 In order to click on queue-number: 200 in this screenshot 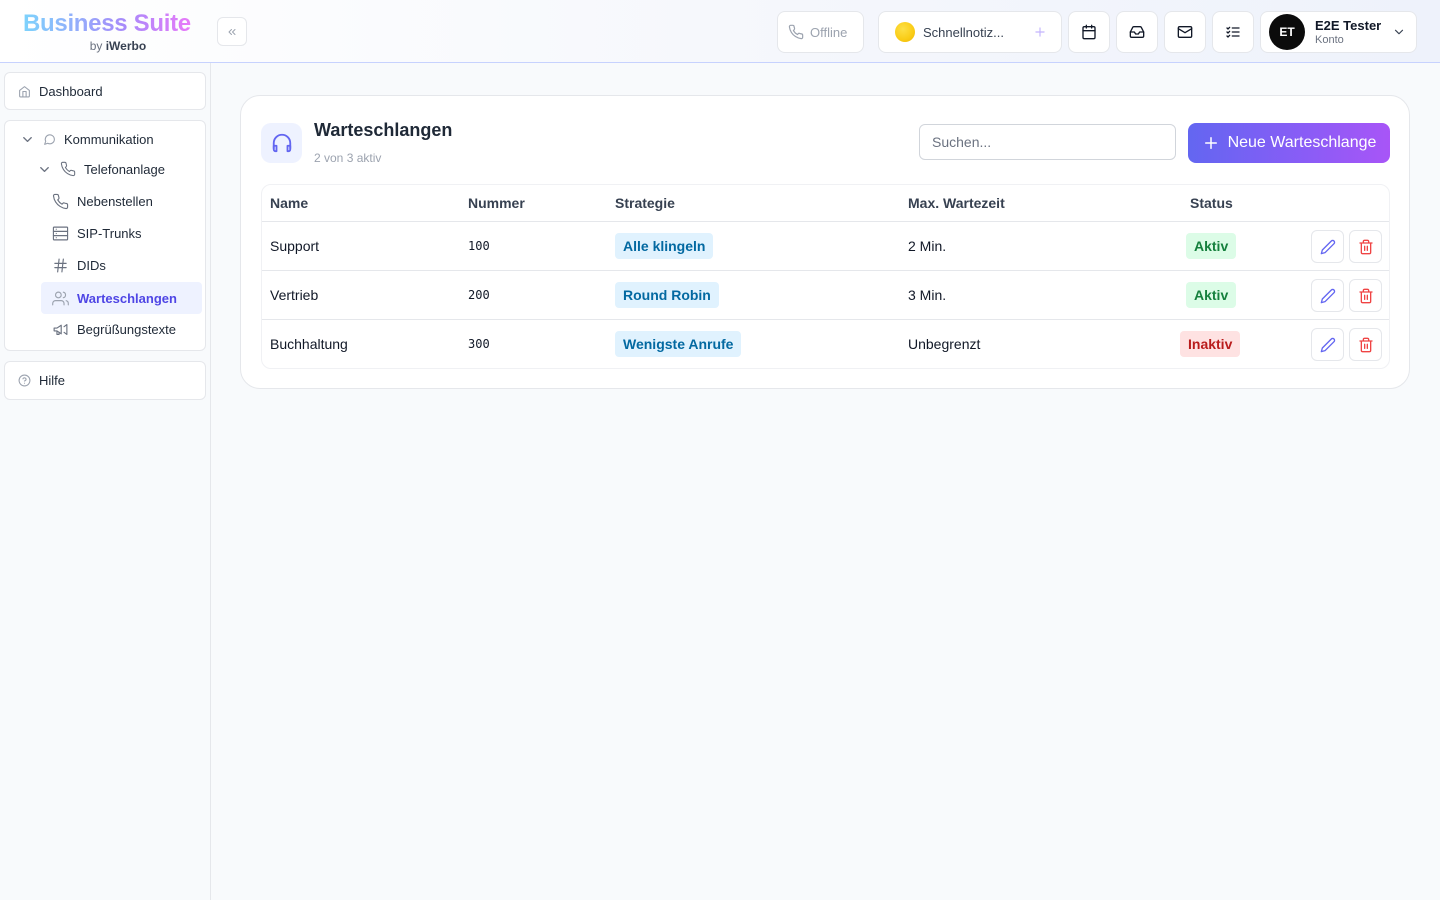, I will do `click(479, 295)`.